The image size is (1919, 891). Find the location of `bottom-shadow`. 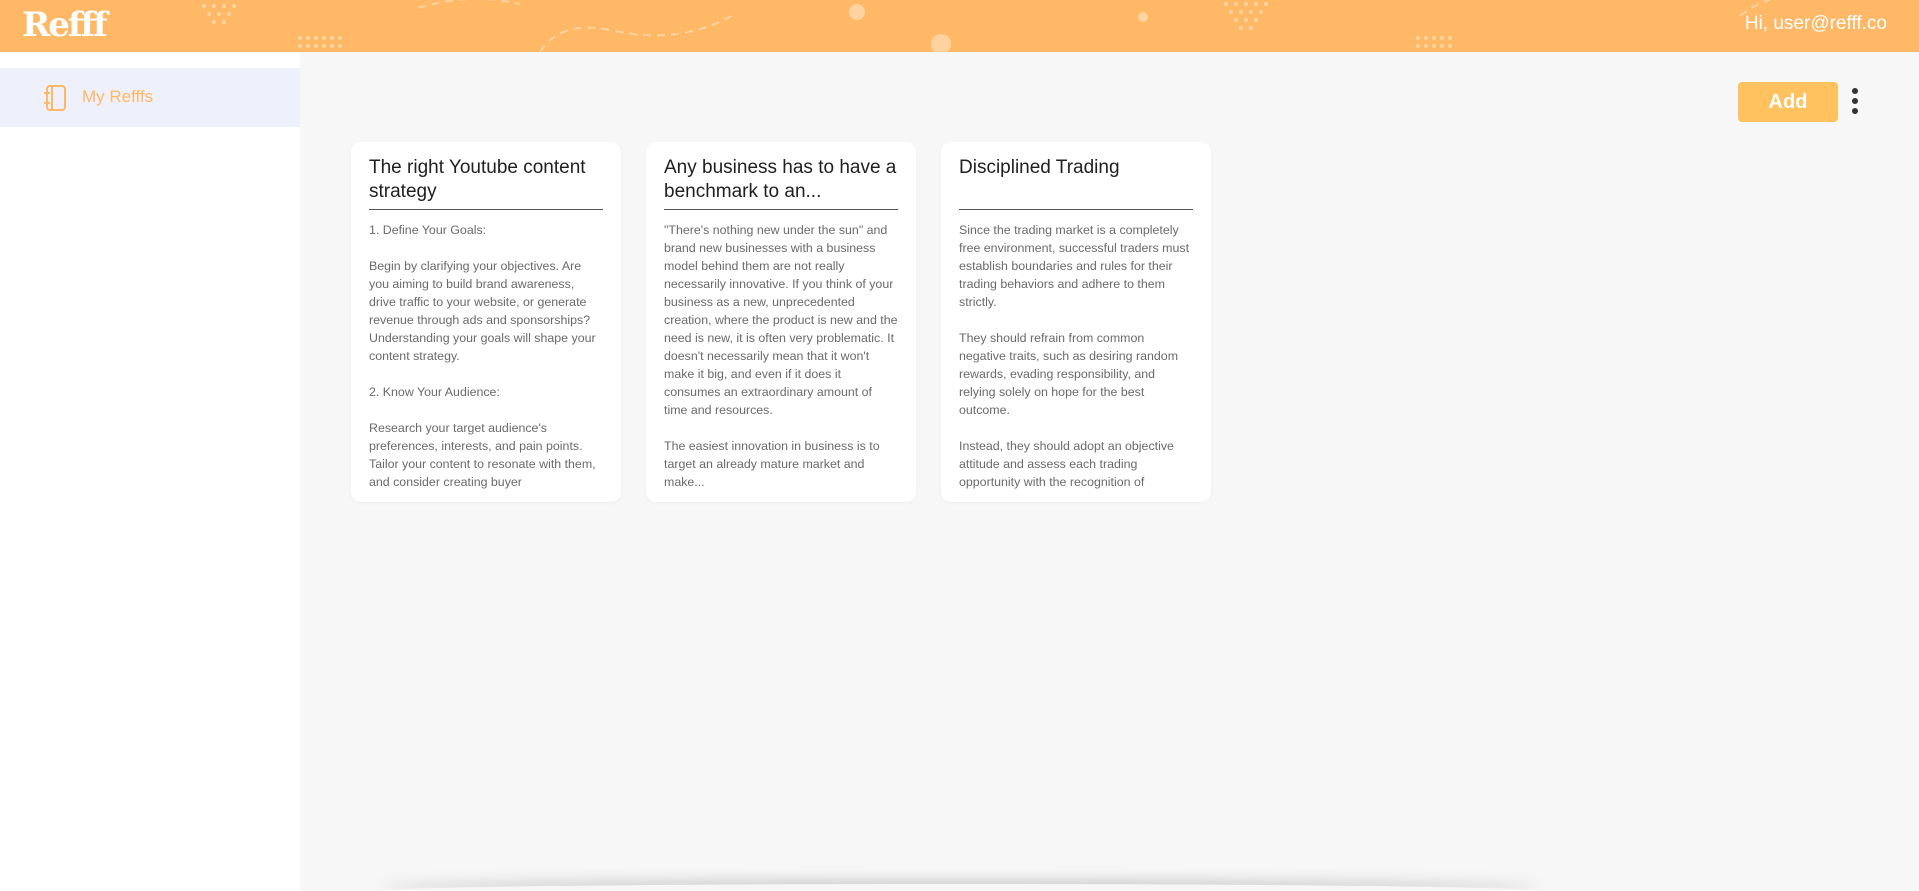

bottom-shadow is located at coordinates (960, 887).